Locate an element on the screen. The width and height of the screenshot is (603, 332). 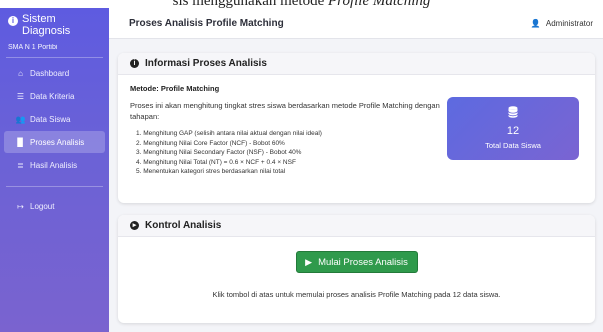
logout-icon: ↦ is located at coordinates (20, 206).